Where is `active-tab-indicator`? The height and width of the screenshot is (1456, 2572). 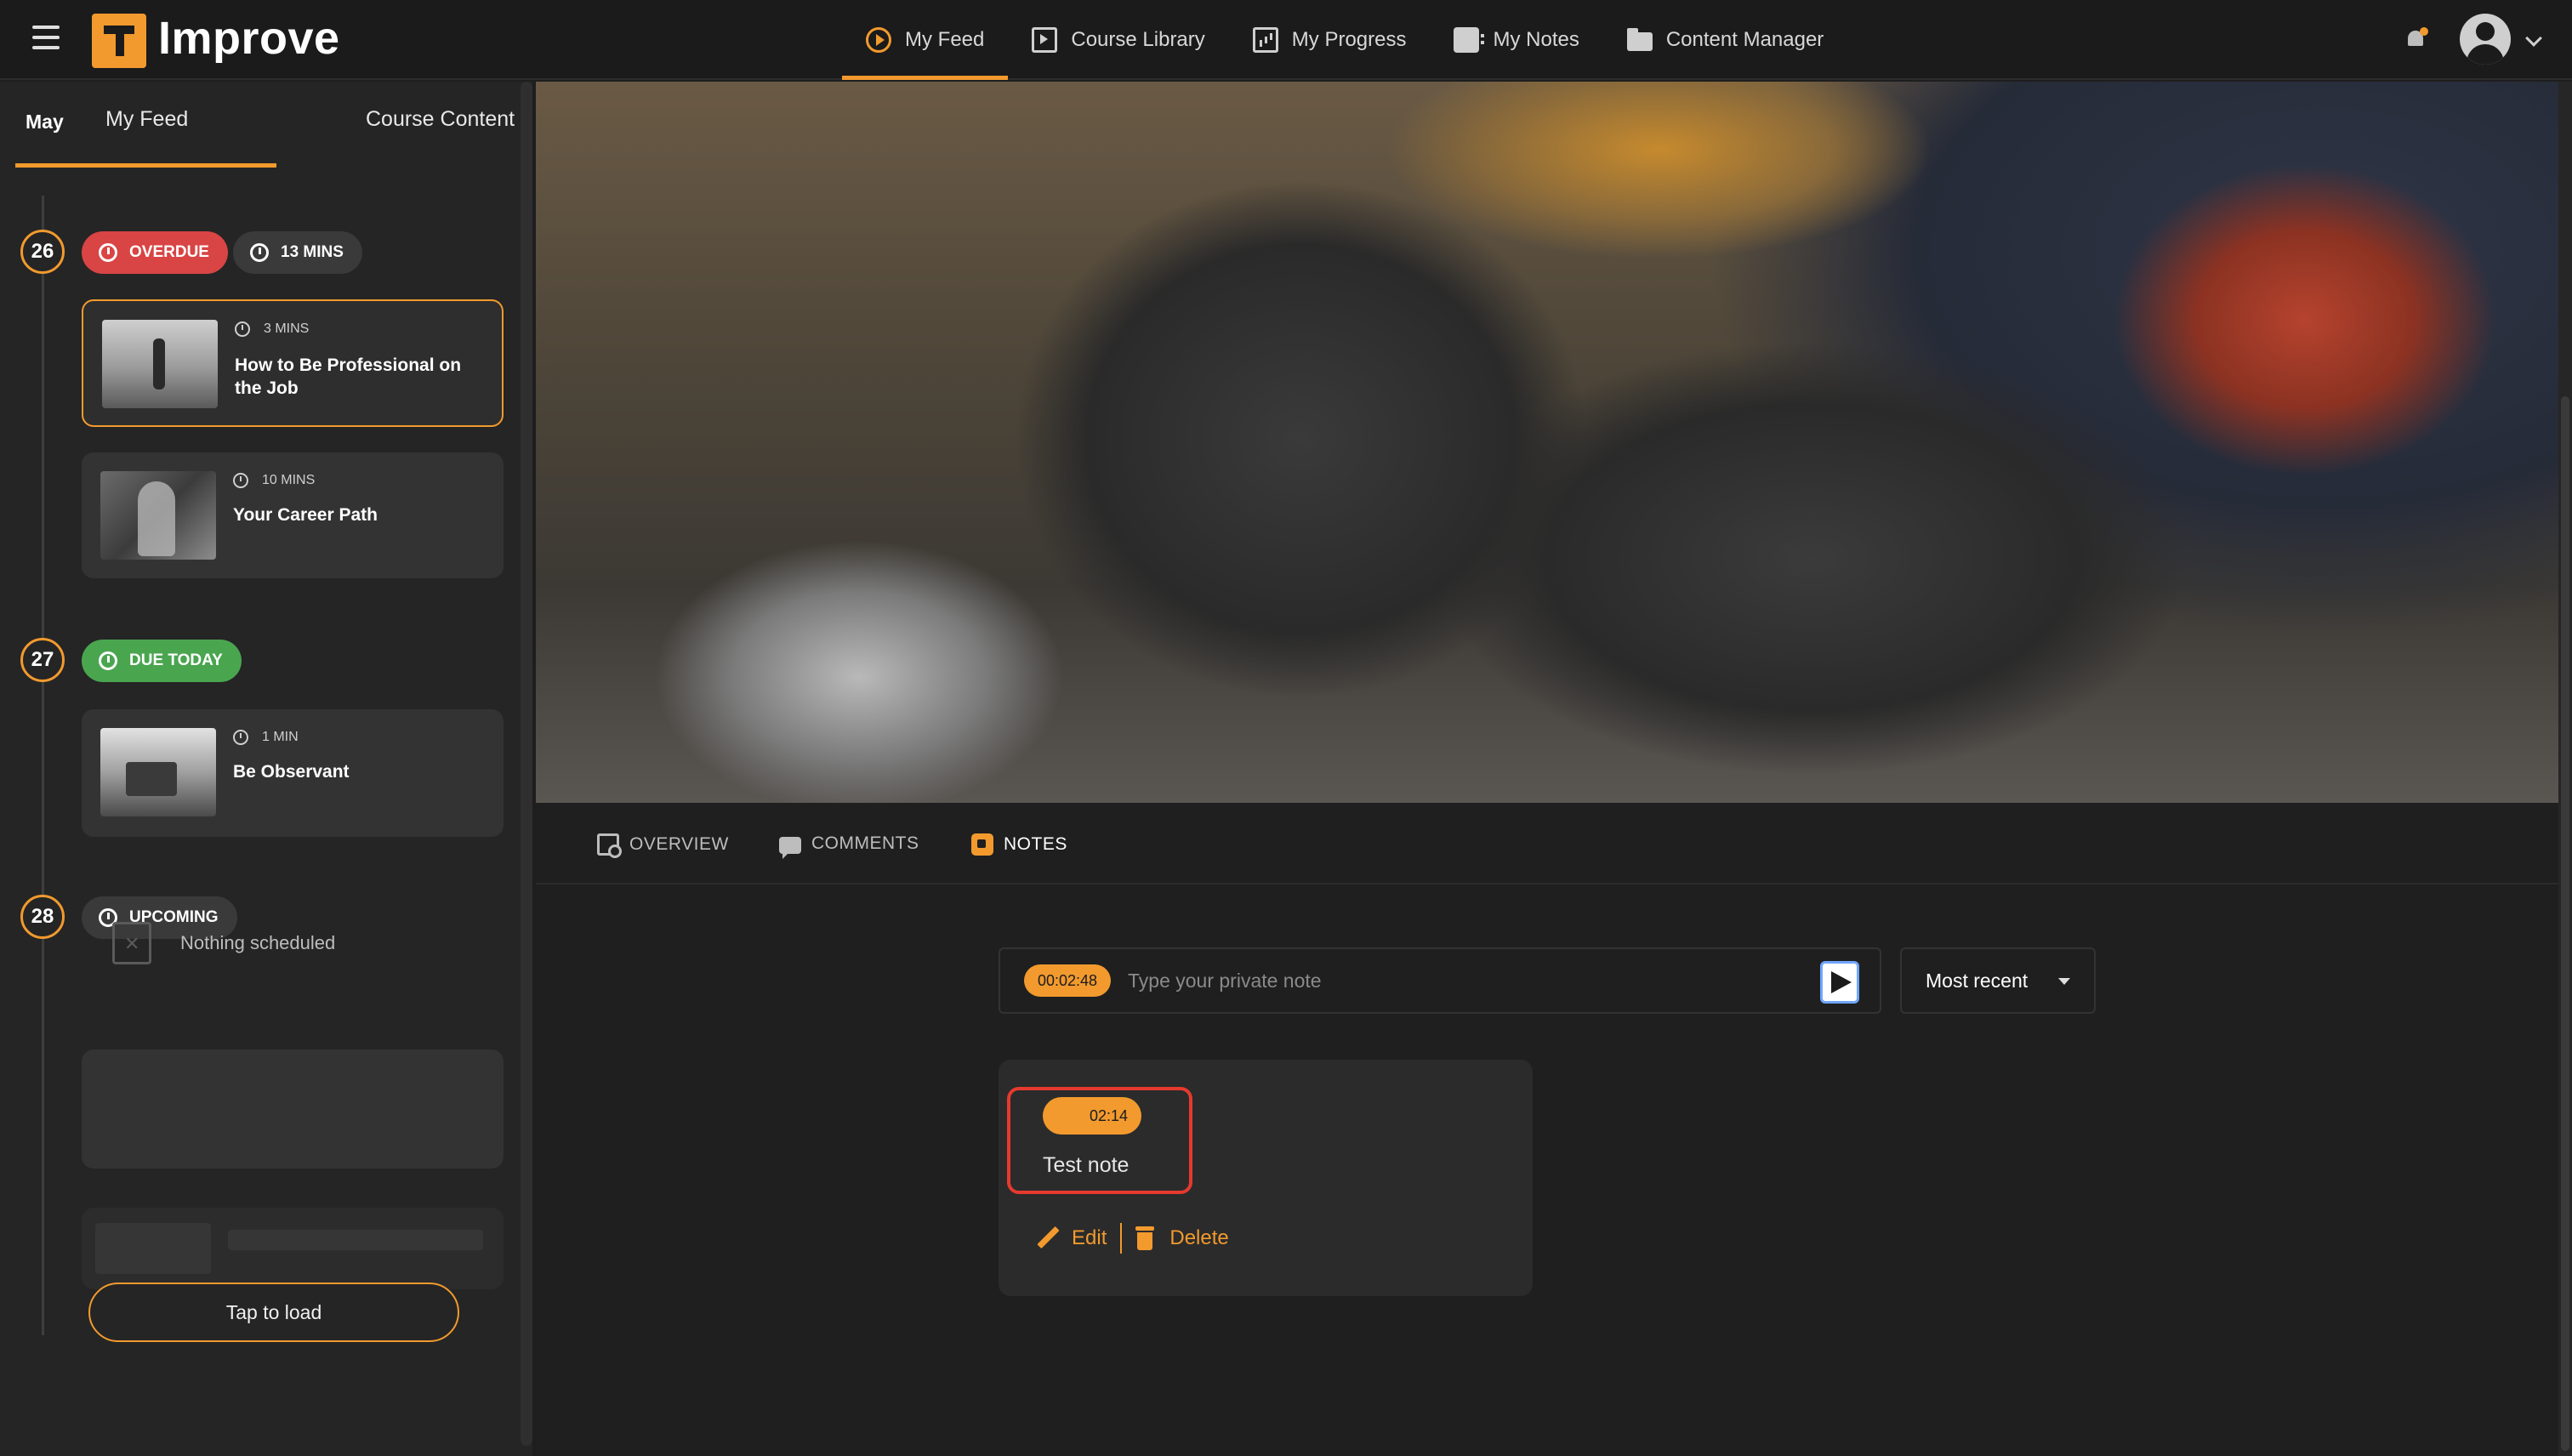
active-tab-indicator is located at coordinates (146, 165).